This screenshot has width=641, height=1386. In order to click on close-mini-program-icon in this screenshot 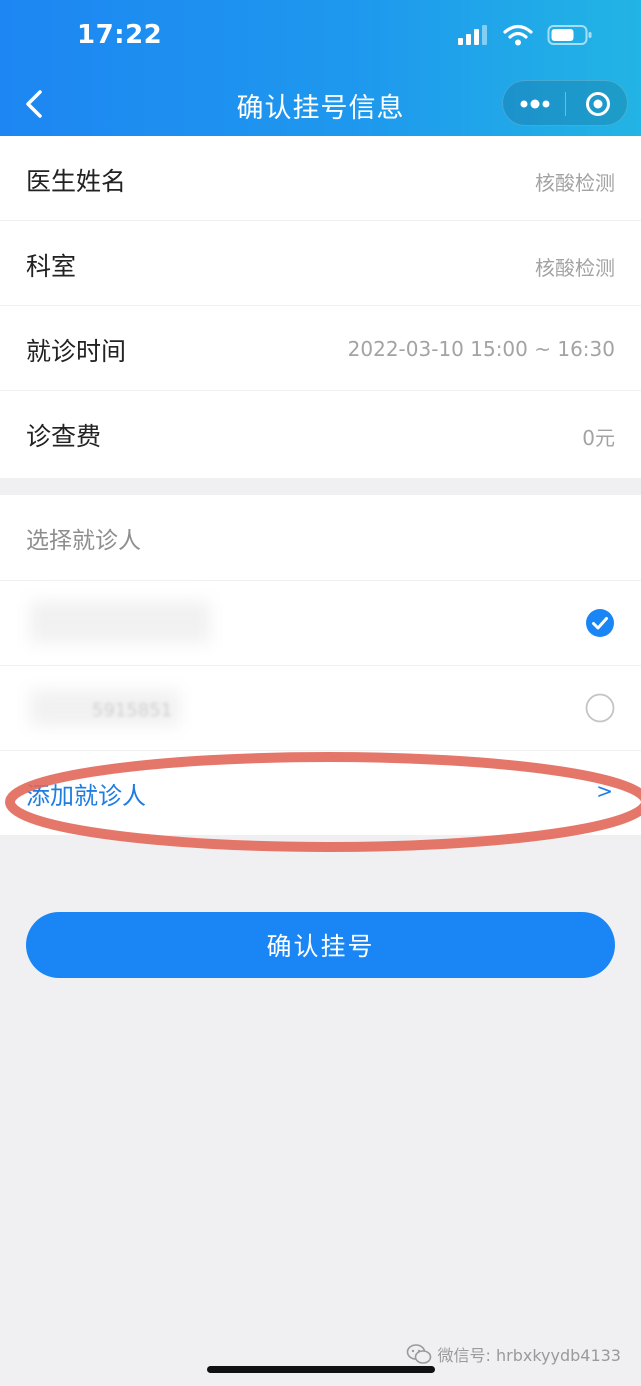, I will do `click(598, 104)`.